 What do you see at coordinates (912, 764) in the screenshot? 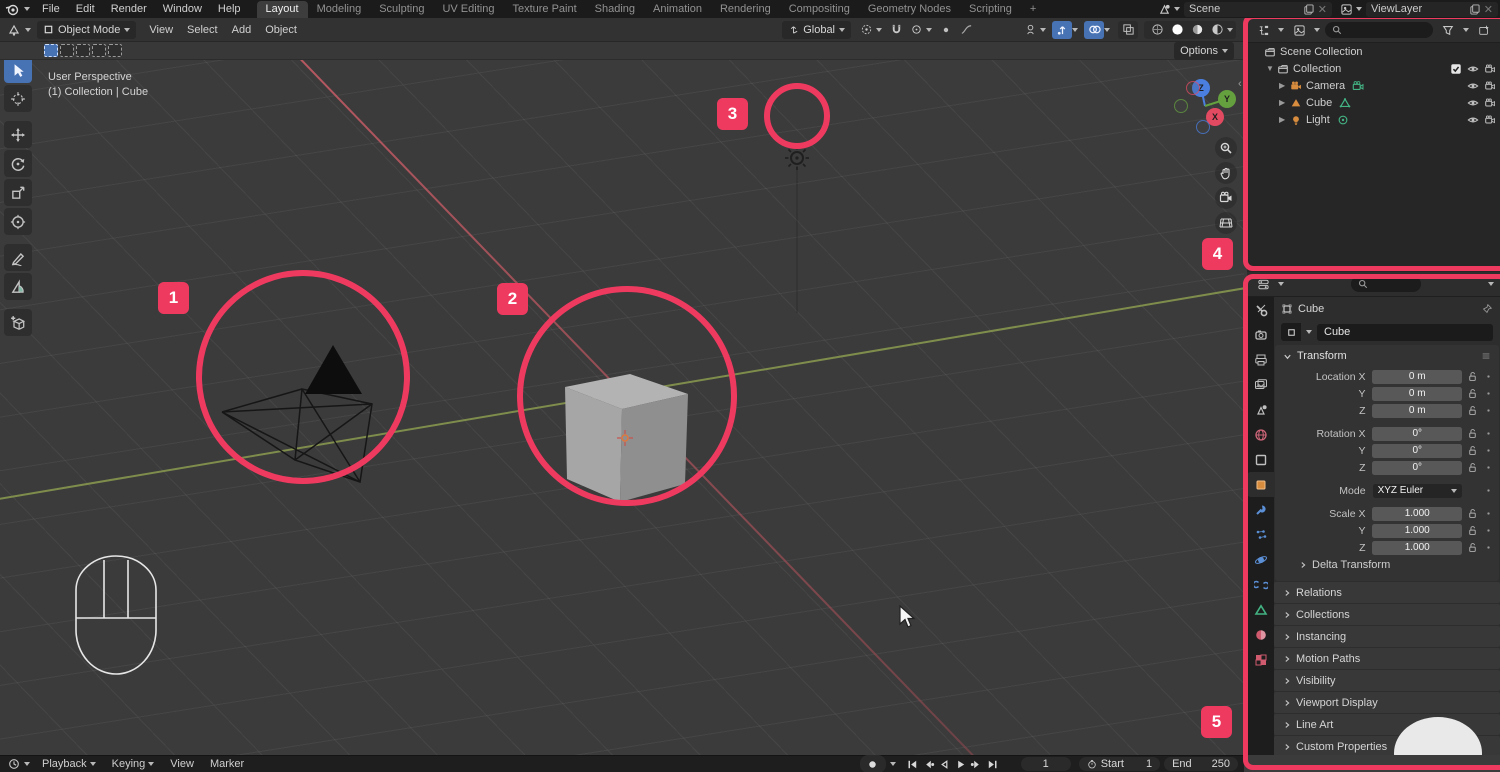
I see `jump-to-start-button` at bounding box center [912, 764].